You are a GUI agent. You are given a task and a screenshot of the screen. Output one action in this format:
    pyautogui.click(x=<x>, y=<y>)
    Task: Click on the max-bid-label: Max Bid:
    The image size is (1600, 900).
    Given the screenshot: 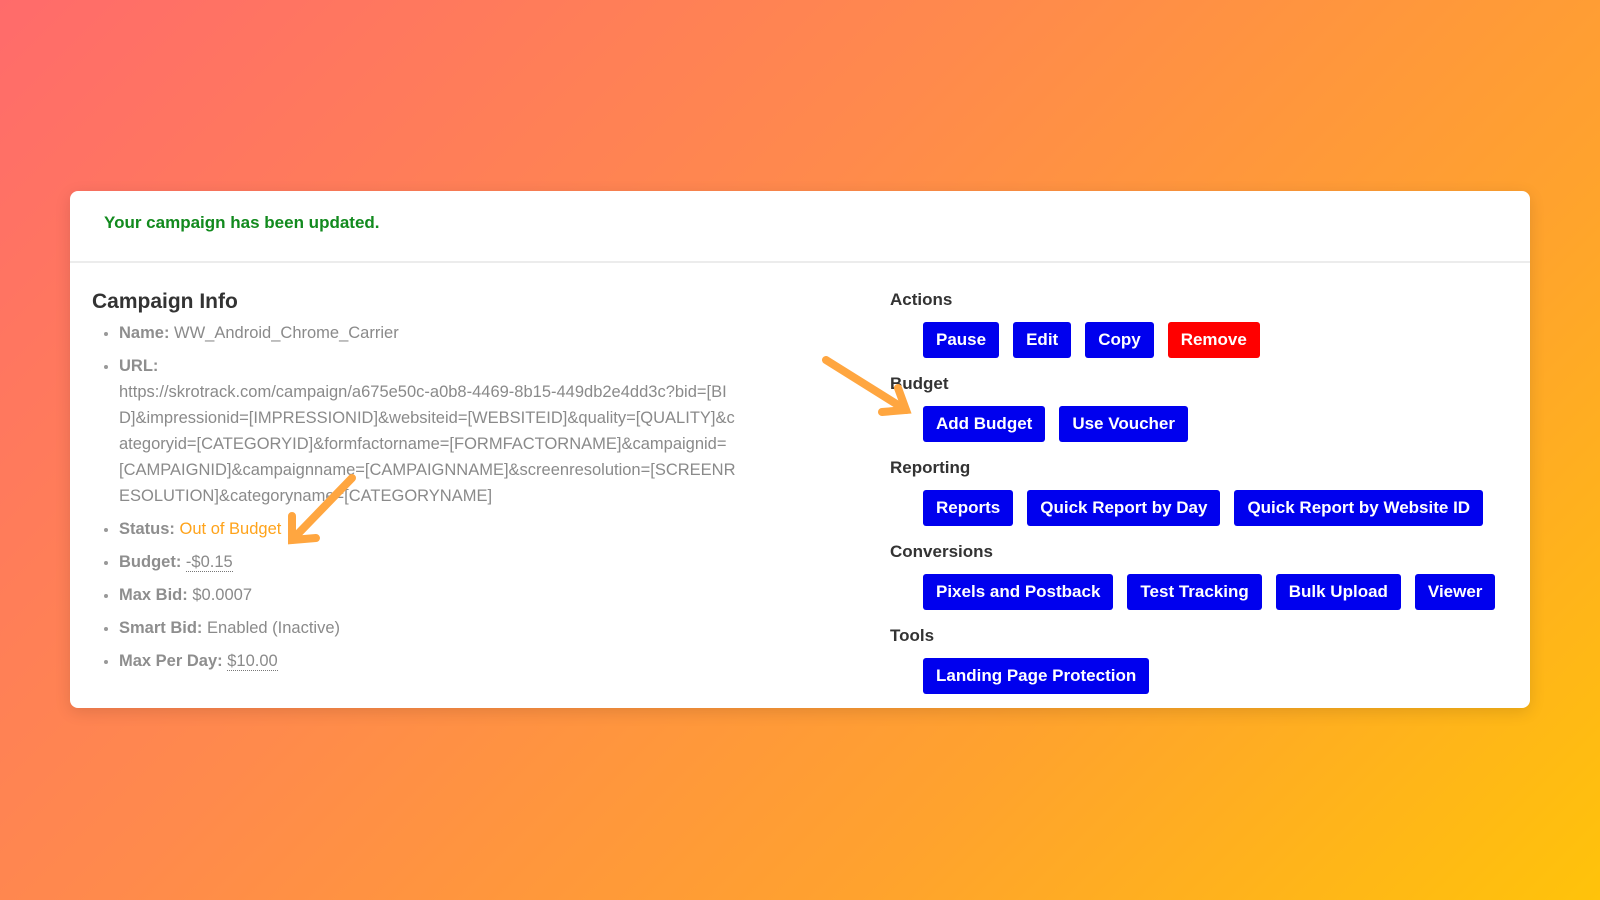 What is the action you would take?
    pyautogui.click(x=153, y=595)
    